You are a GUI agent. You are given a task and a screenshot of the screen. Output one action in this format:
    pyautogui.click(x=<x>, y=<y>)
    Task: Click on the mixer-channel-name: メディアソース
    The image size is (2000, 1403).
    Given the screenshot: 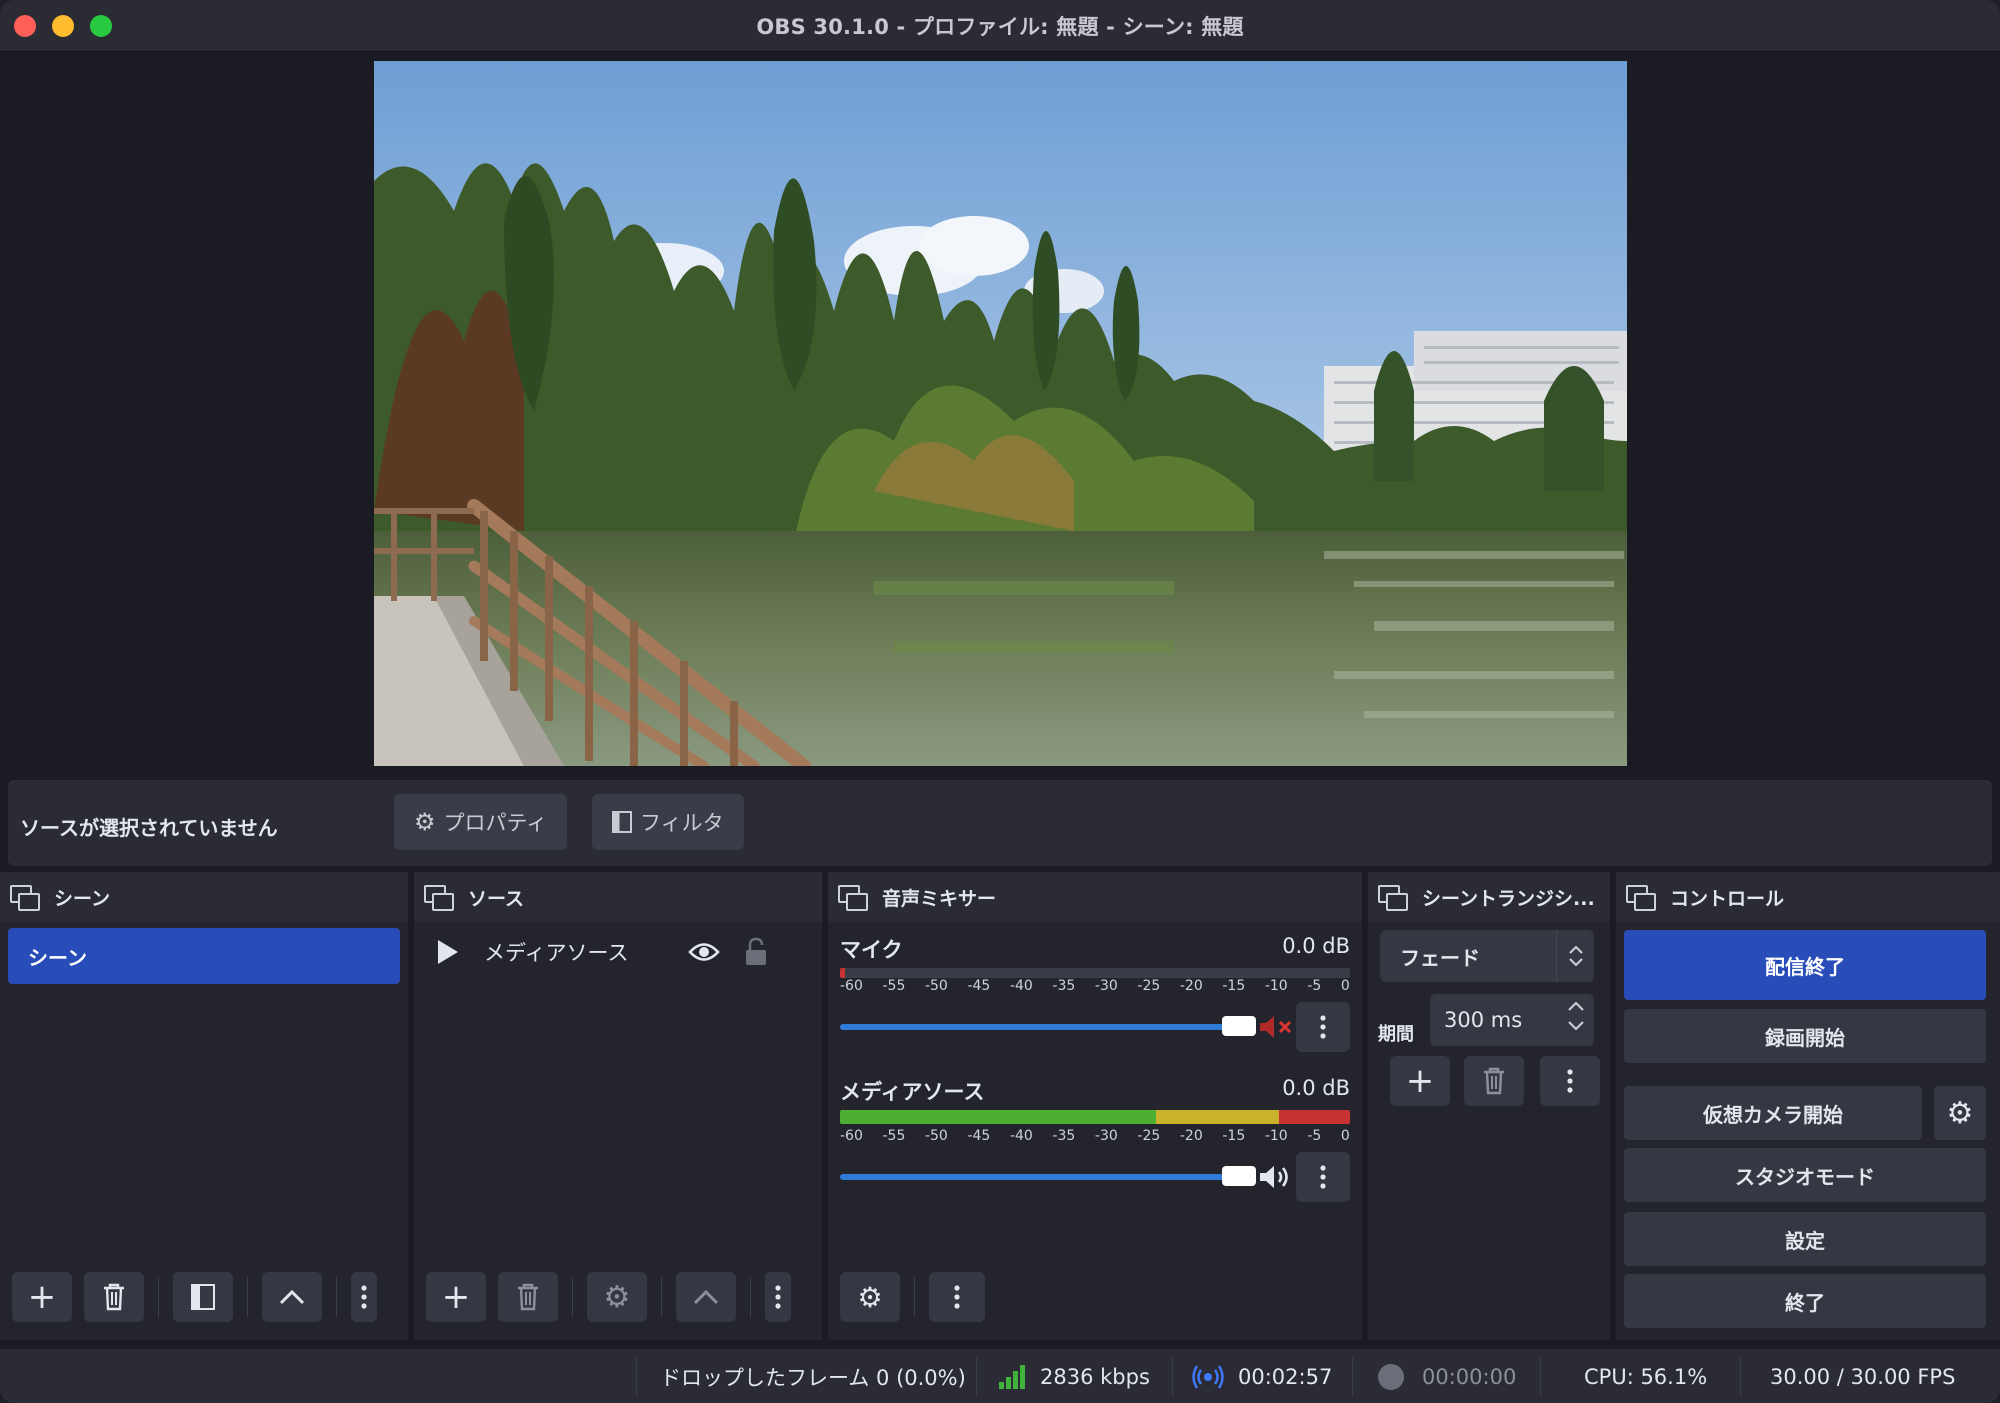 What is the action you would take?
    pyautogui.click(x=912, y=1092)
    